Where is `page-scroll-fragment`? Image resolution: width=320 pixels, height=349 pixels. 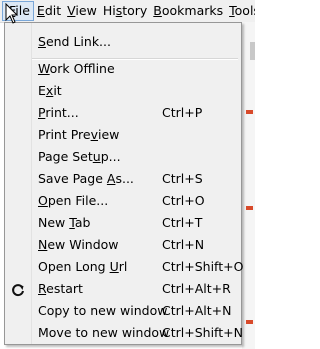 page-scroll-fragment is located at coordinates (252, 51).